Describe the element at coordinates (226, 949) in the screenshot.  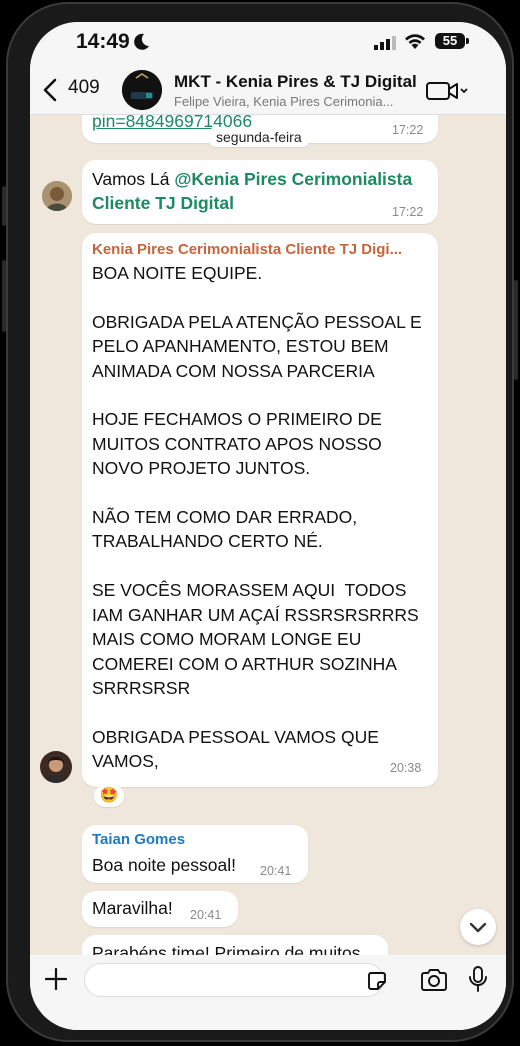
I see `message-text: Parabéns time! Primeiro de muitos` at that location.